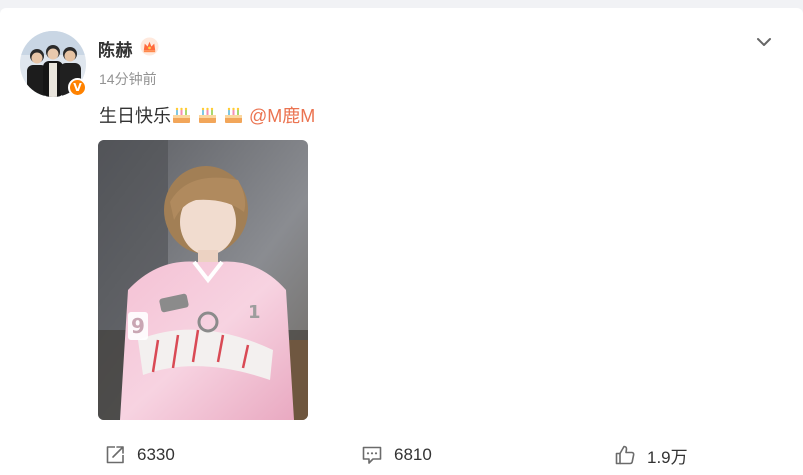 The width and height of the screenshot is (803, 475). What do you see at coordinates (77, 87) in the screenshot?
I see `verified-badge: V` at bounding box center [77, 87].